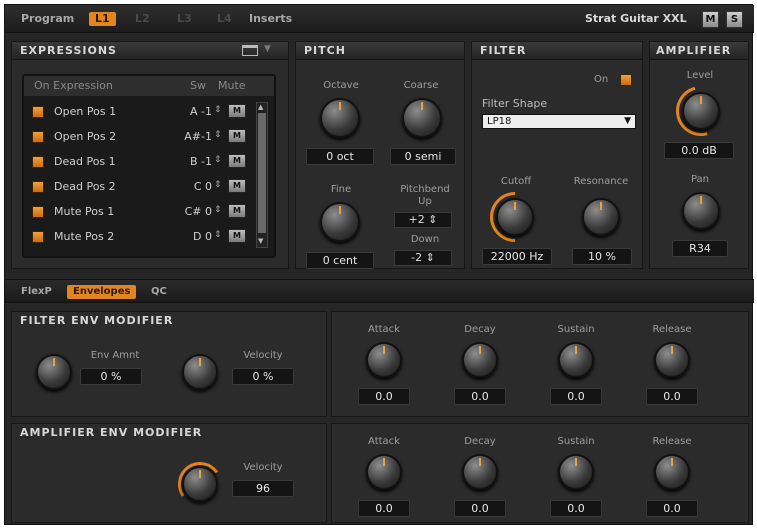  I want to click on resonance-knob, so click(601, 217).